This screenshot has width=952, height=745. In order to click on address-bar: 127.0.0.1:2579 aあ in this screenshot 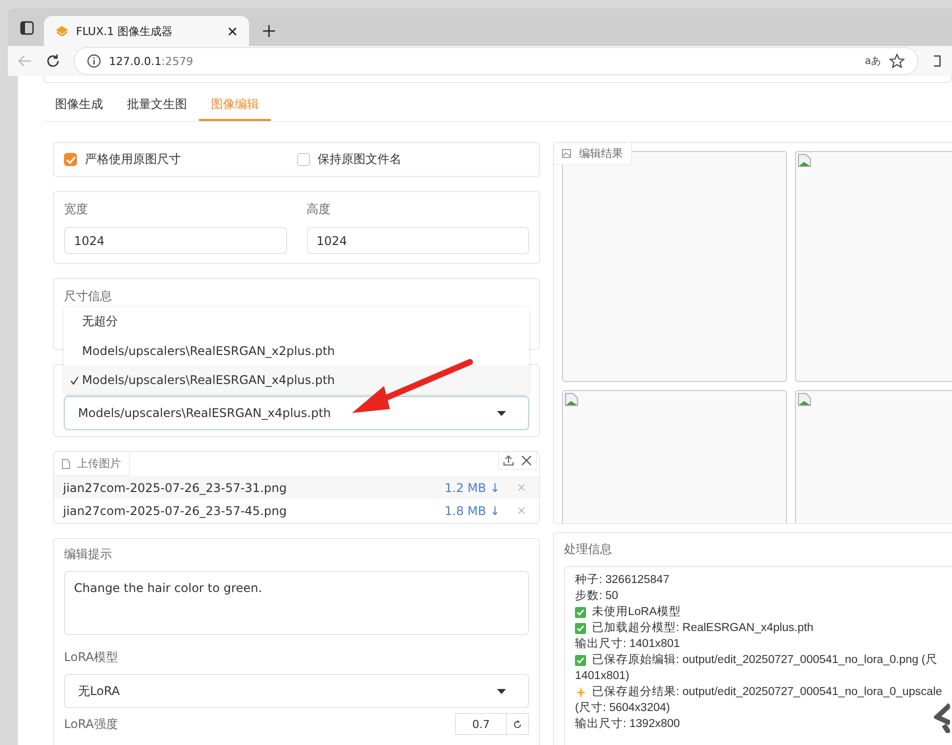, I will do `click(496, 61)`.